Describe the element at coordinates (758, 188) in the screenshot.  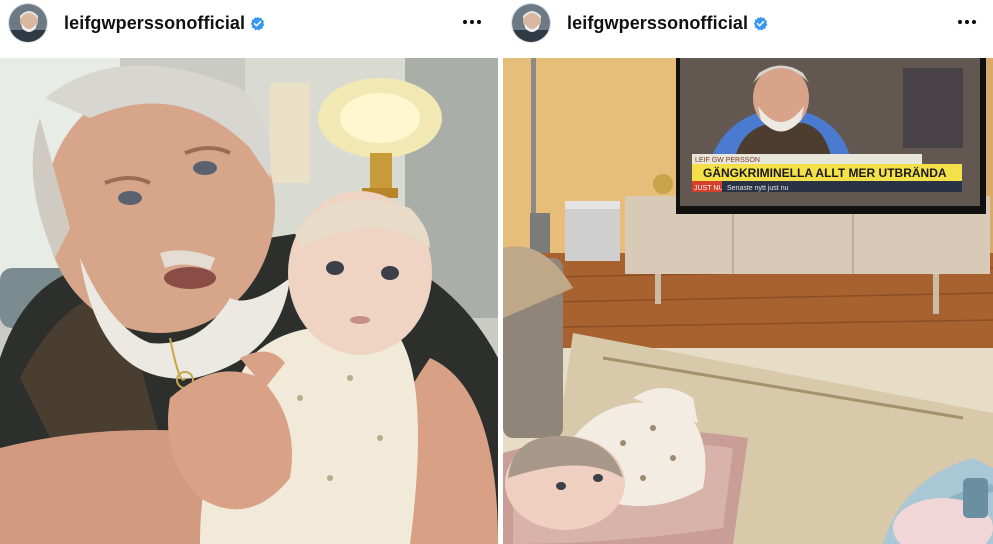
I see `tv-ticker-text: Senaste nytt just nu` at that location.